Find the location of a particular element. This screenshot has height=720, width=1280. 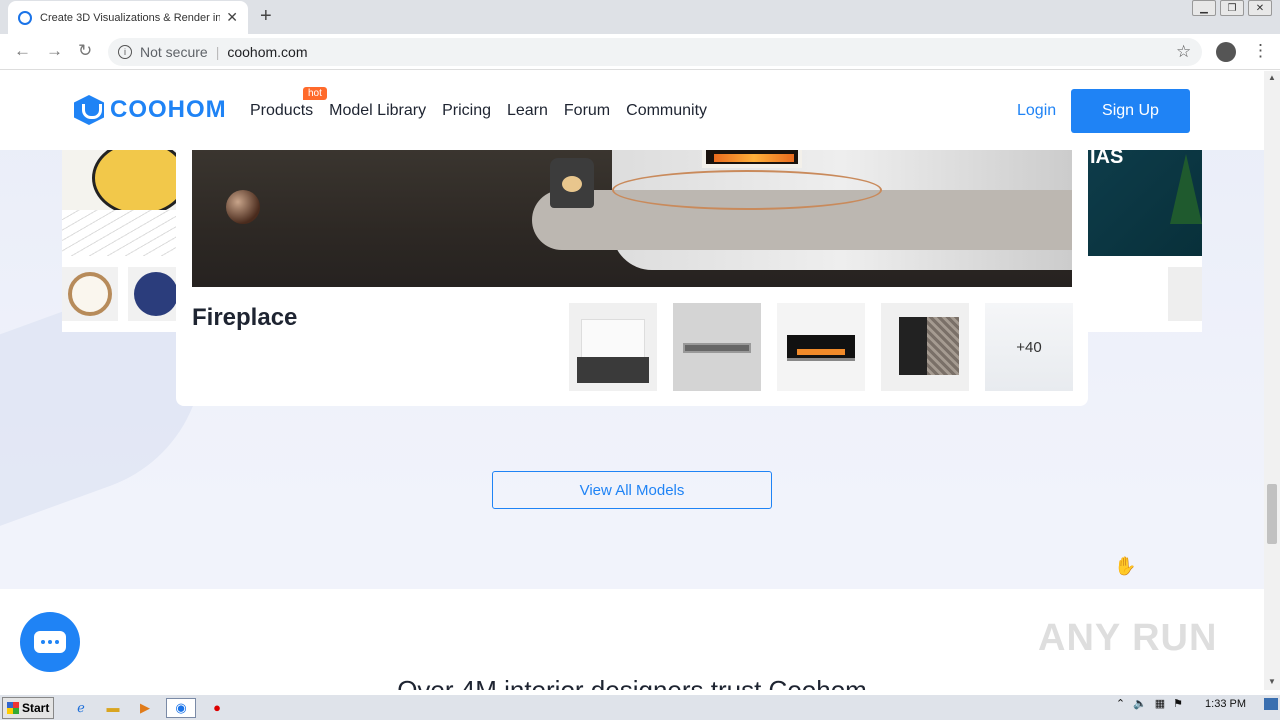

profile-icon is located at coordinates (1226, 52).